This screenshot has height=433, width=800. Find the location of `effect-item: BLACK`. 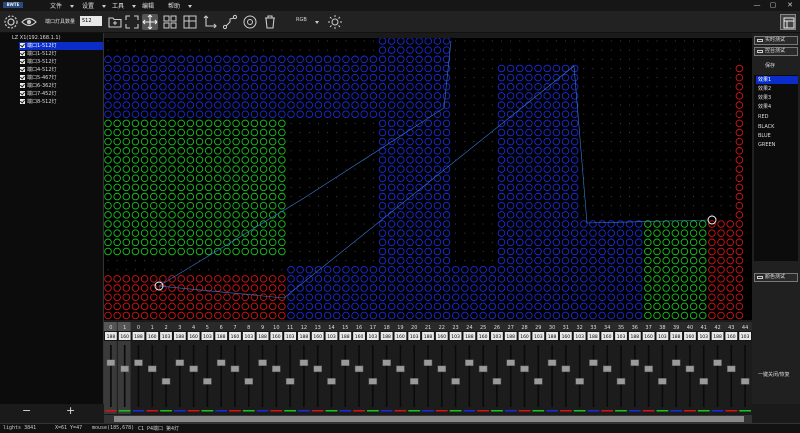

effect-item: BLACK is located at coordinates (777, 127).